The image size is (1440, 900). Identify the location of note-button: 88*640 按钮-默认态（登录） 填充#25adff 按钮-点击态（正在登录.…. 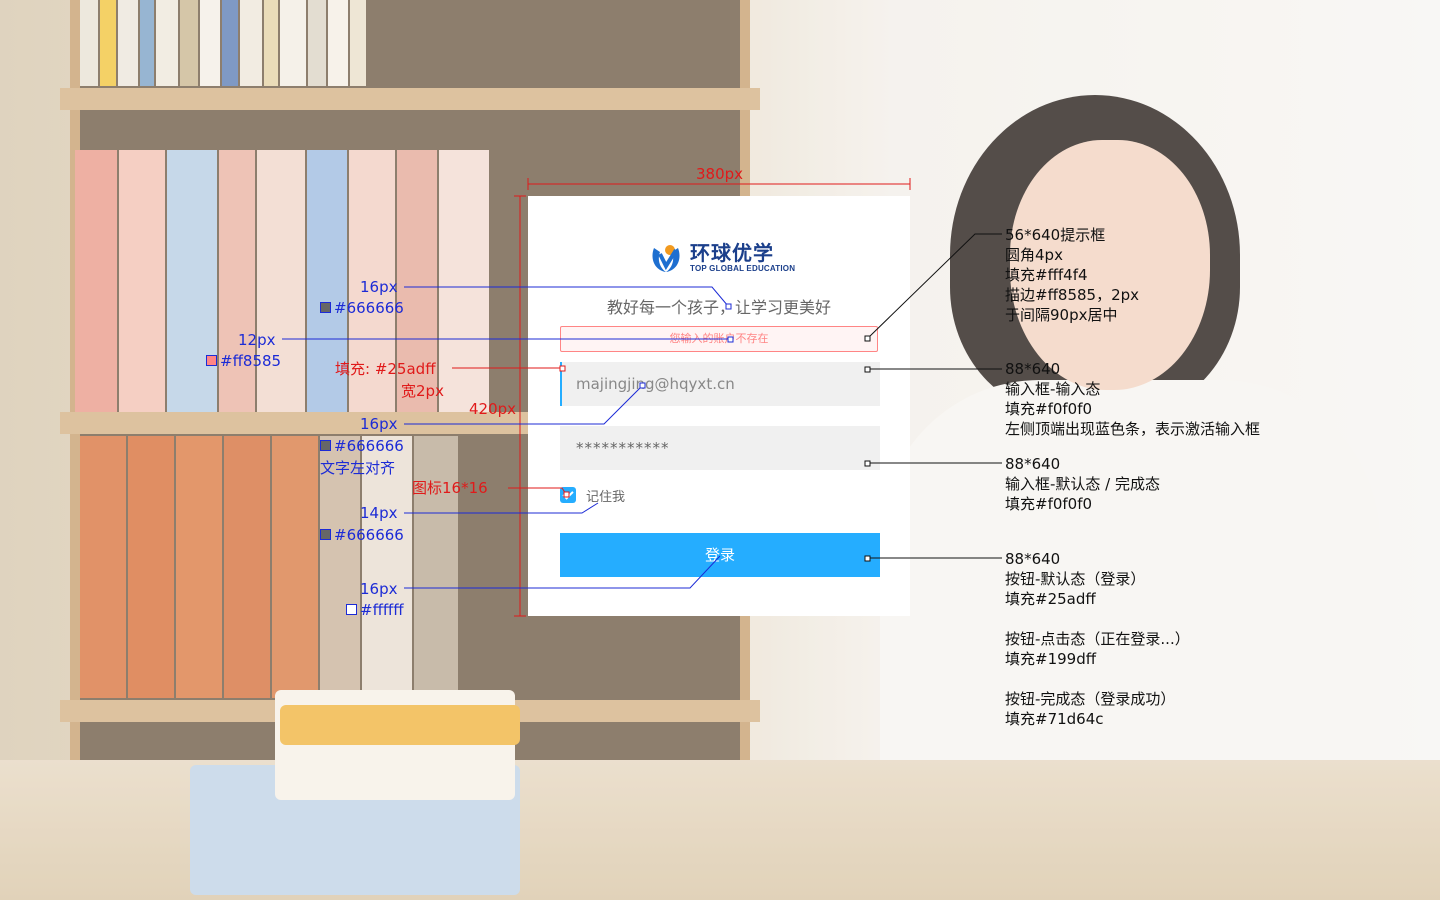
(1097, 639).